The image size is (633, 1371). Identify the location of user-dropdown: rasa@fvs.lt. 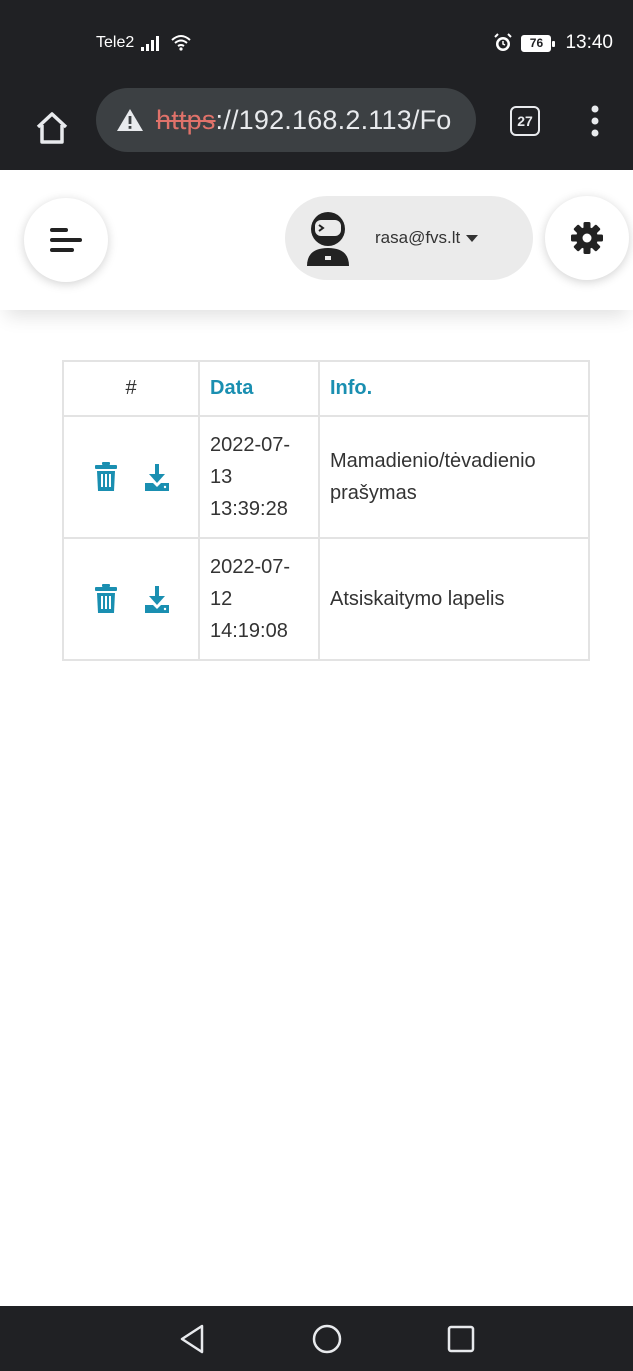
(409, 238).